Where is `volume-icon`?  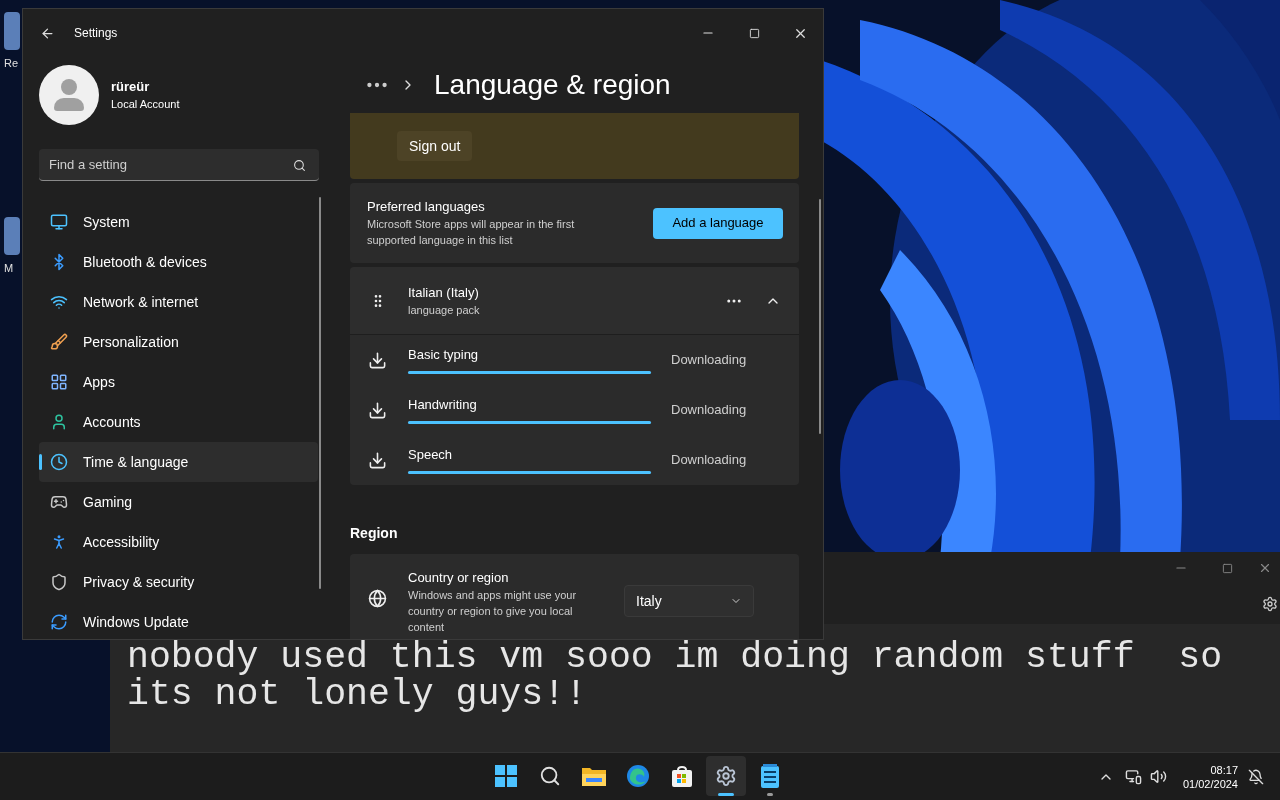 volume-icon is located at coordinates (1158, 776).